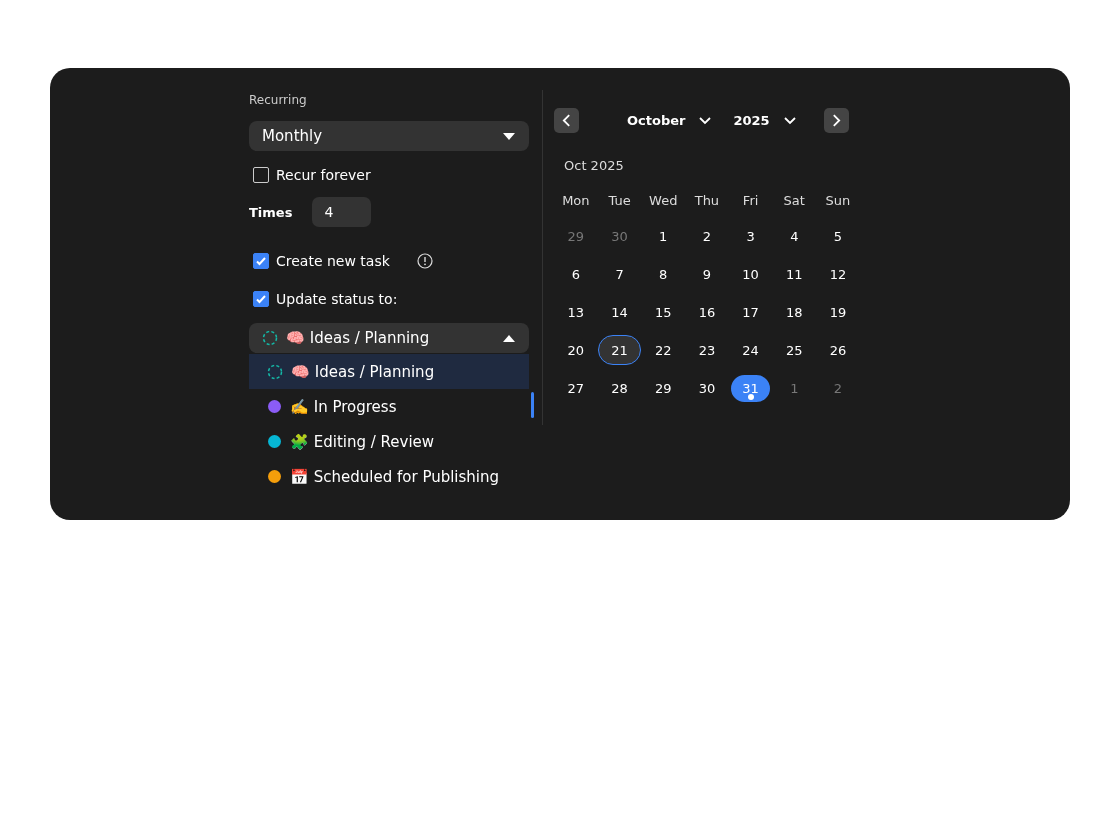 The image size is (1118, 838). Describe the element at coordinates (838, 274) in the screenshot. I see `calendar-day: 12` at that location.